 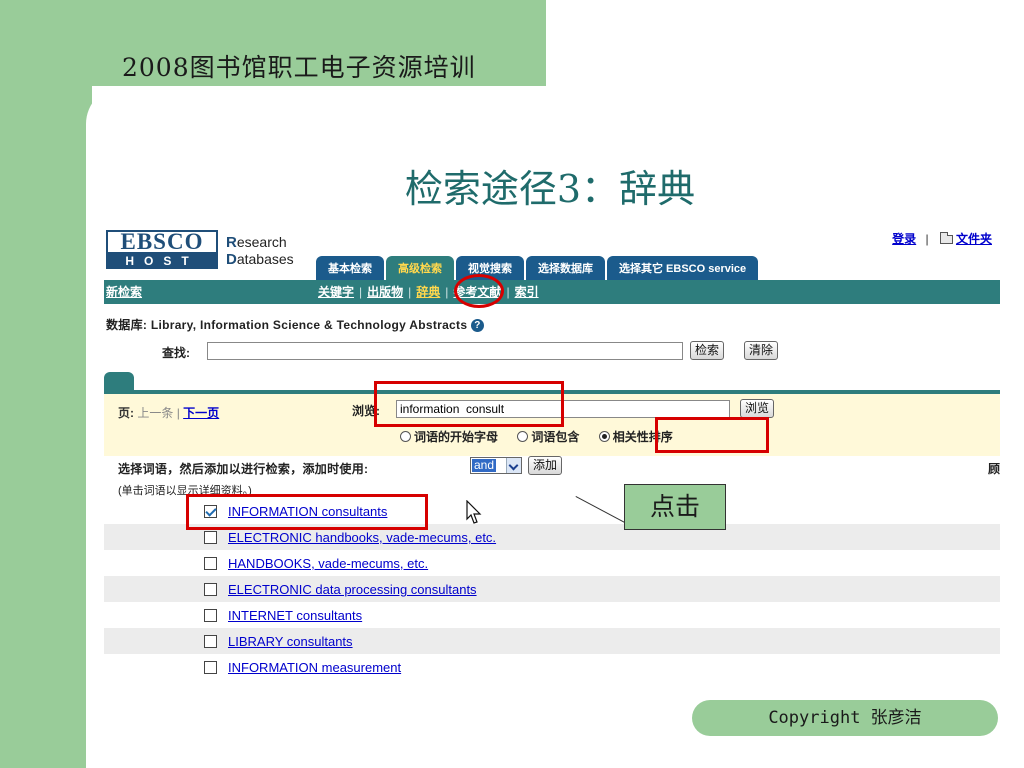 I want to click on copyright-badge: Copyright 张彦洁, so click(x=845, y=718).